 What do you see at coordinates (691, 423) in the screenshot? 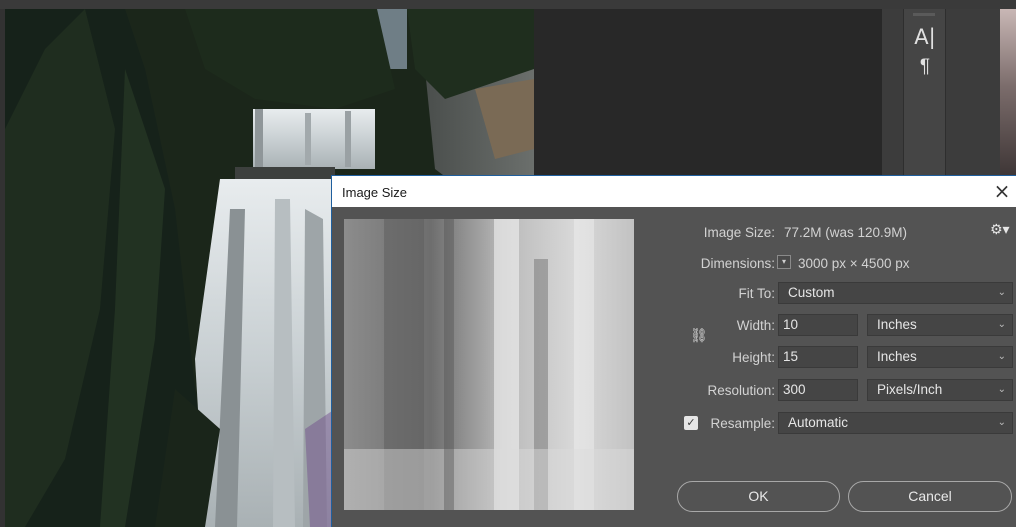
I see `resample-checkbox: ✓` at bounding box center [691, 423].